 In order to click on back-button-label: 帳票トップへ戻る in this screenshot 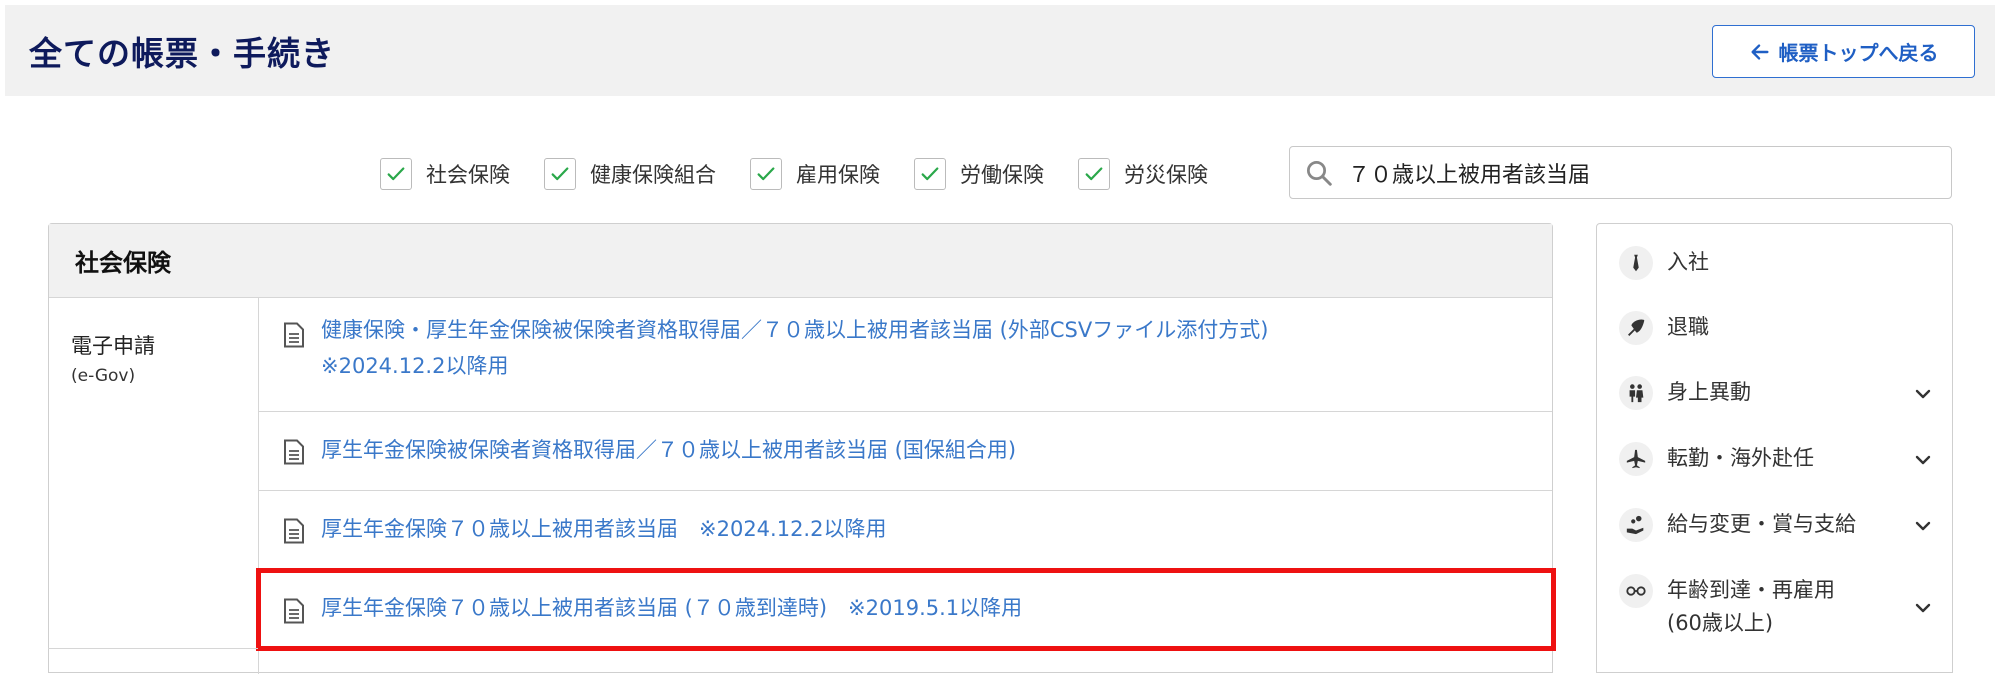, I will do `click(1858, 53)`.